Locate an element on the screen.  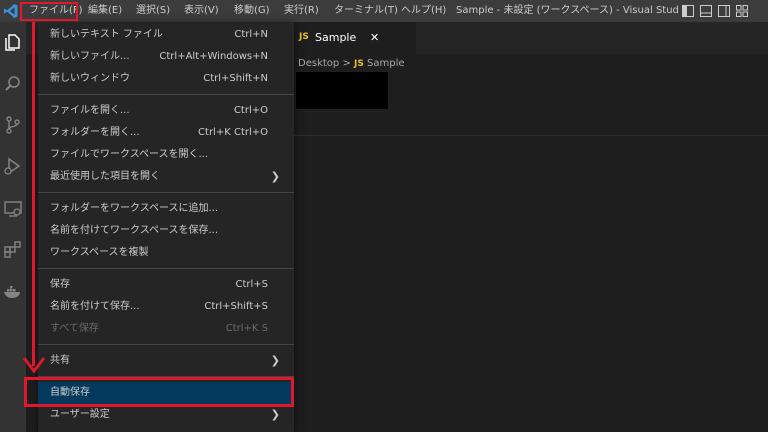
toggle-secondary-sidebar-icon is located at coordinates (724, 11).